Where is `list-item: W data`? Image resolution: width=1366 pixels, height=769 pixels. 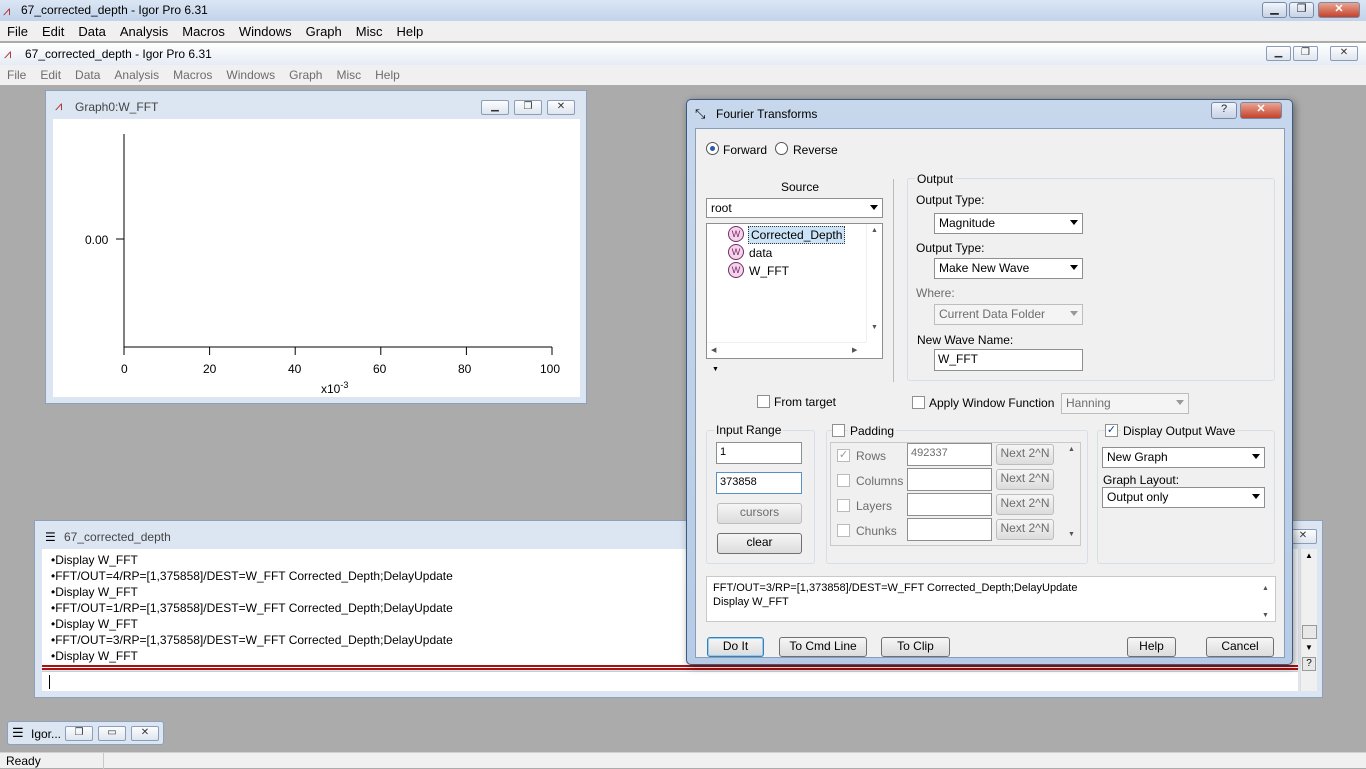
list-item: W data is located at coordinates (798, 252).